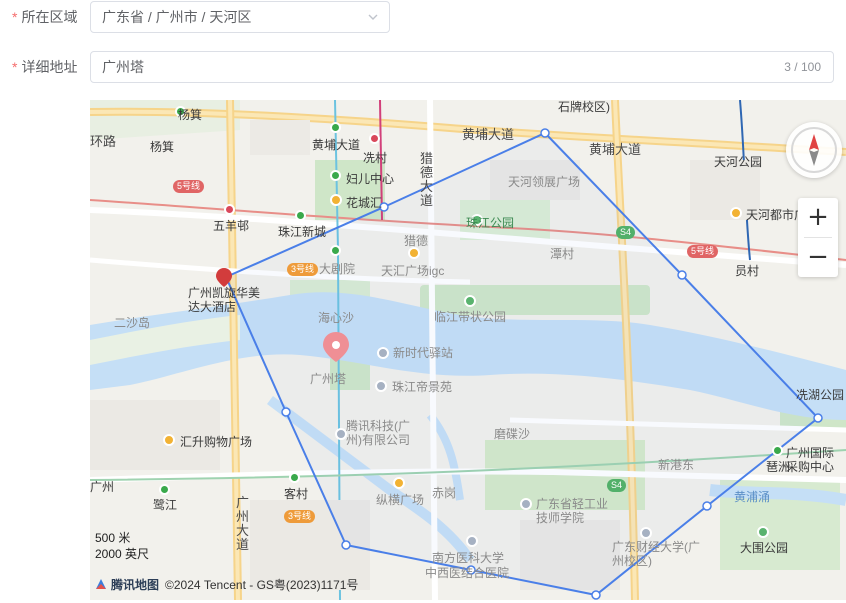  What do you see at coordinates (562, 254) in the screenshot?
I see `map-label: 潭村` at bounding box center [562, 254].